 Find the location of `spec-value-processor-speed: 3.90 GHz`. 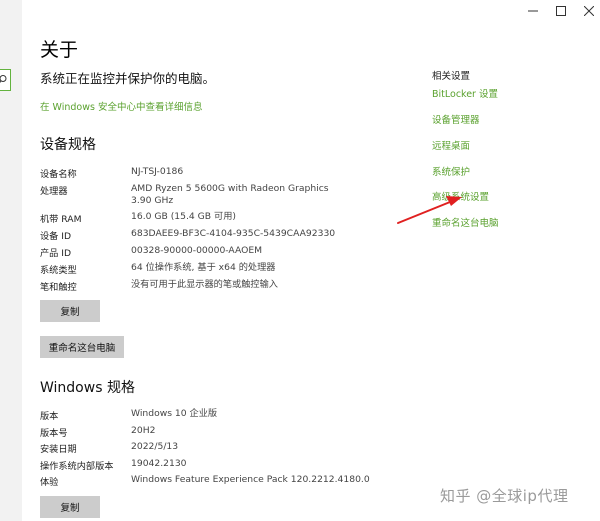

spec-value-processor-speed: 3.90 GHz is located at coordinates (152, 200).